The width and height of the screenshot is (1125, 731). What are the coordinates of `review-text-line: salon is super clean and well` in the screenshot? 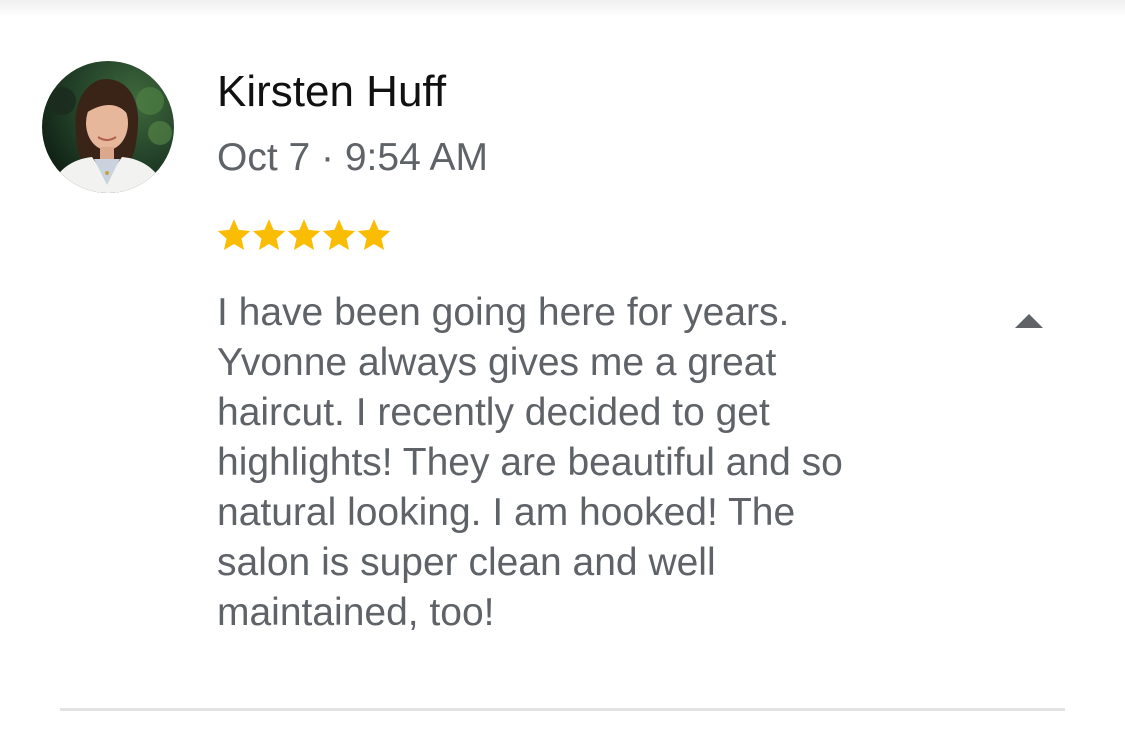 It's located at (466, 562).